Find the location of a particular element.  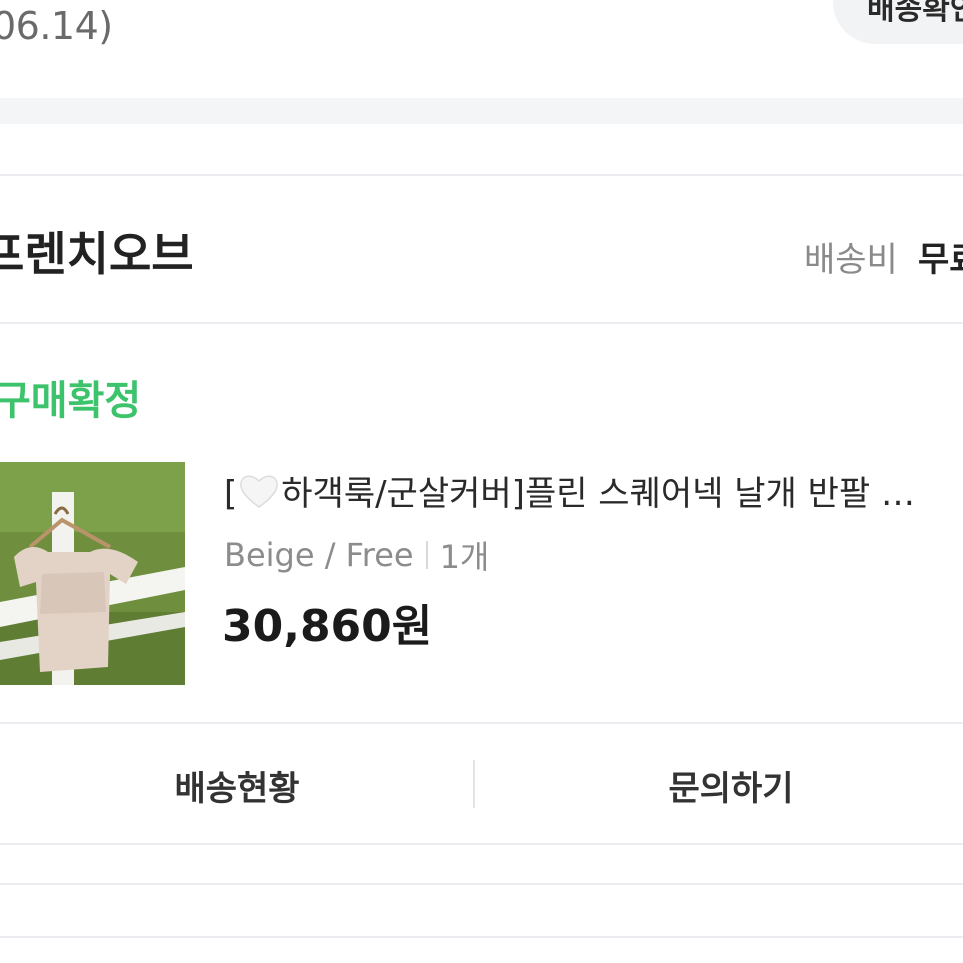

delivery-status-label: 배송현황 is located at coordinates (237, 788).